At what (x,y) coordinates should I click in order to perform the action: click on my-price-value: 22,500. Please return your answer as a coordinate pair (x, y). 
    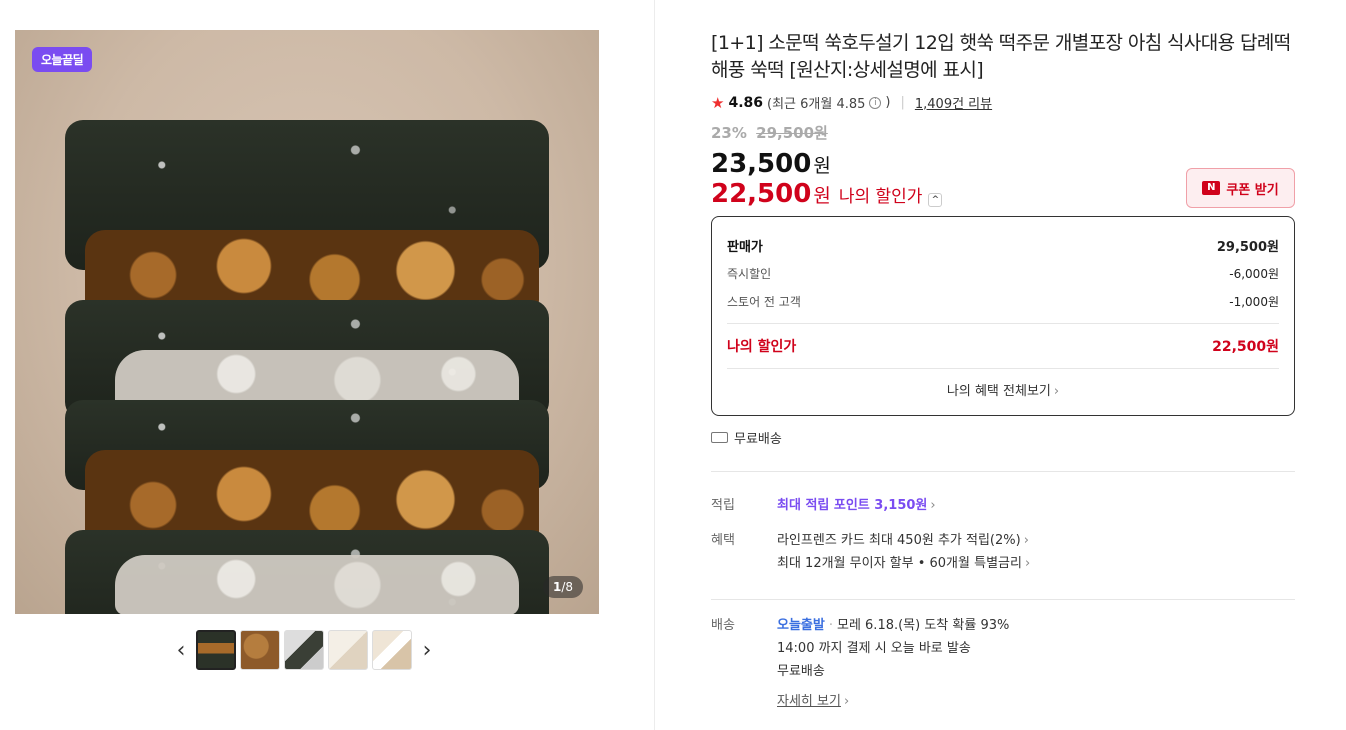
    Looking at the image, I should click on (761, 194).